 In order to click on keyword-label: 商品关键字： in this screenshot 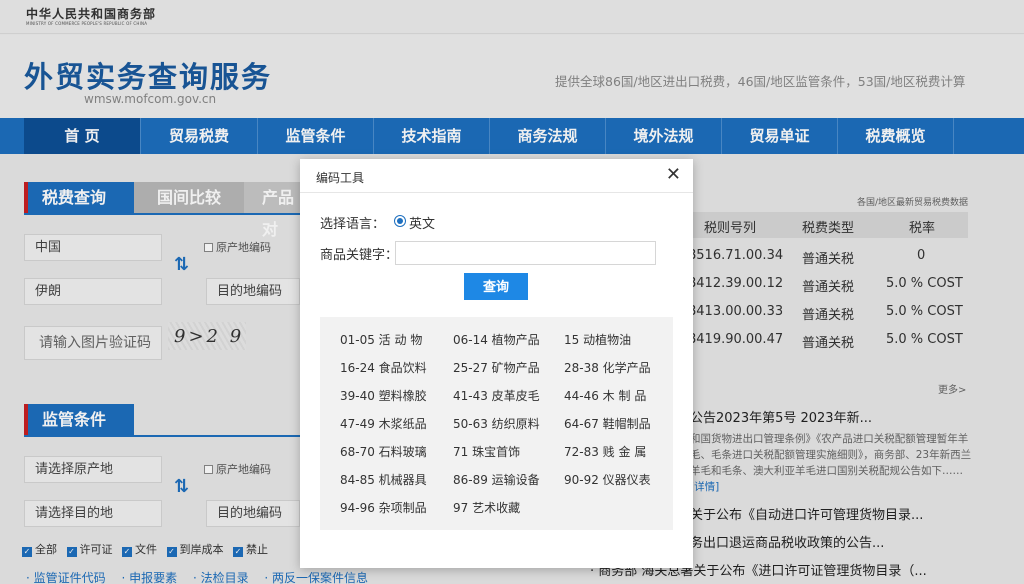, I will do `click(359, 255)`.